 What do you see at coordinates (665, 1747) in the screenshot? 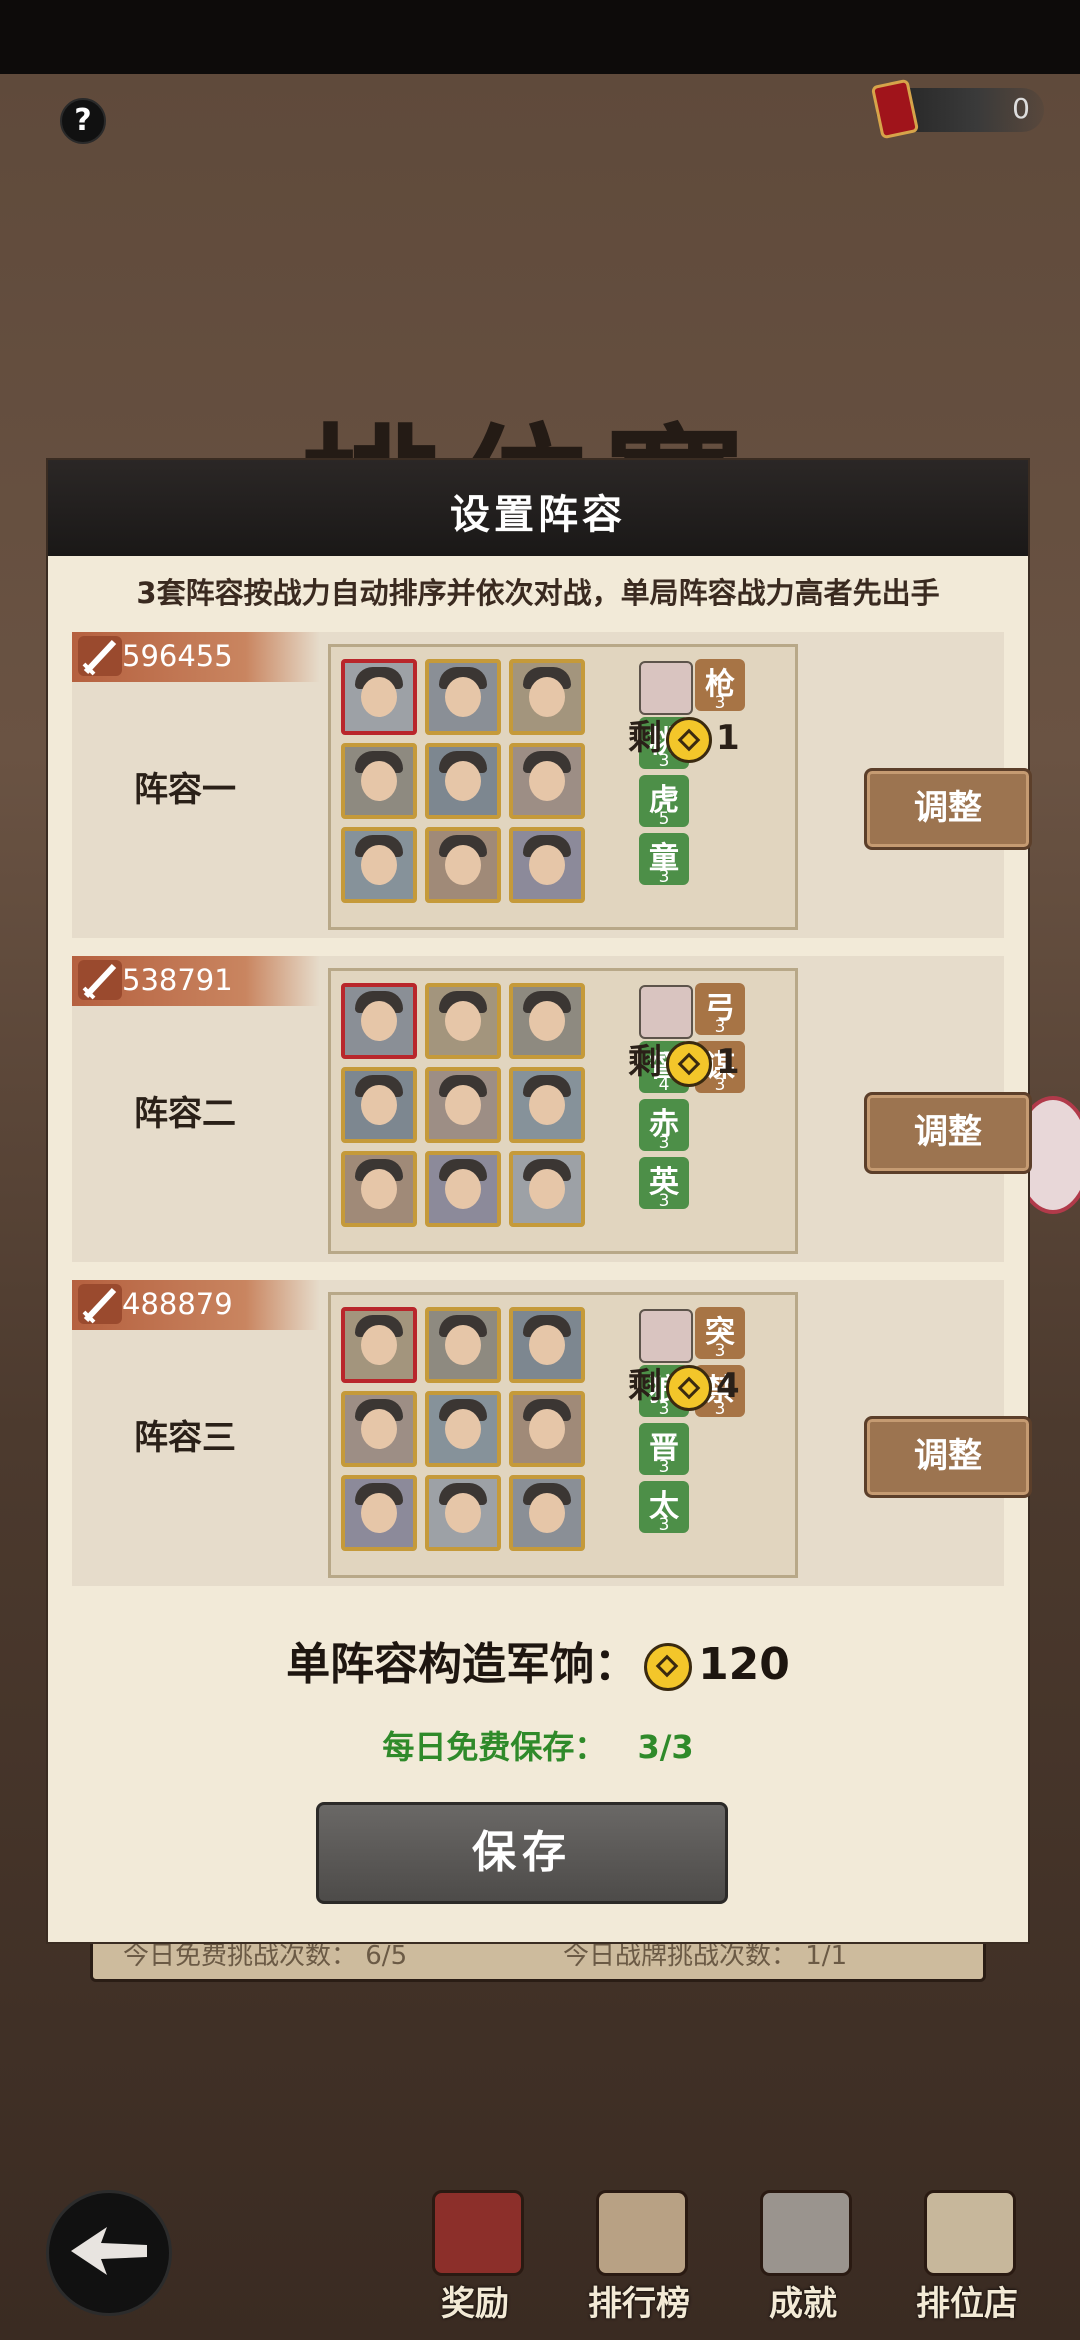
I see `free-save-value: 3/3` at bounding box center [665, 1747].